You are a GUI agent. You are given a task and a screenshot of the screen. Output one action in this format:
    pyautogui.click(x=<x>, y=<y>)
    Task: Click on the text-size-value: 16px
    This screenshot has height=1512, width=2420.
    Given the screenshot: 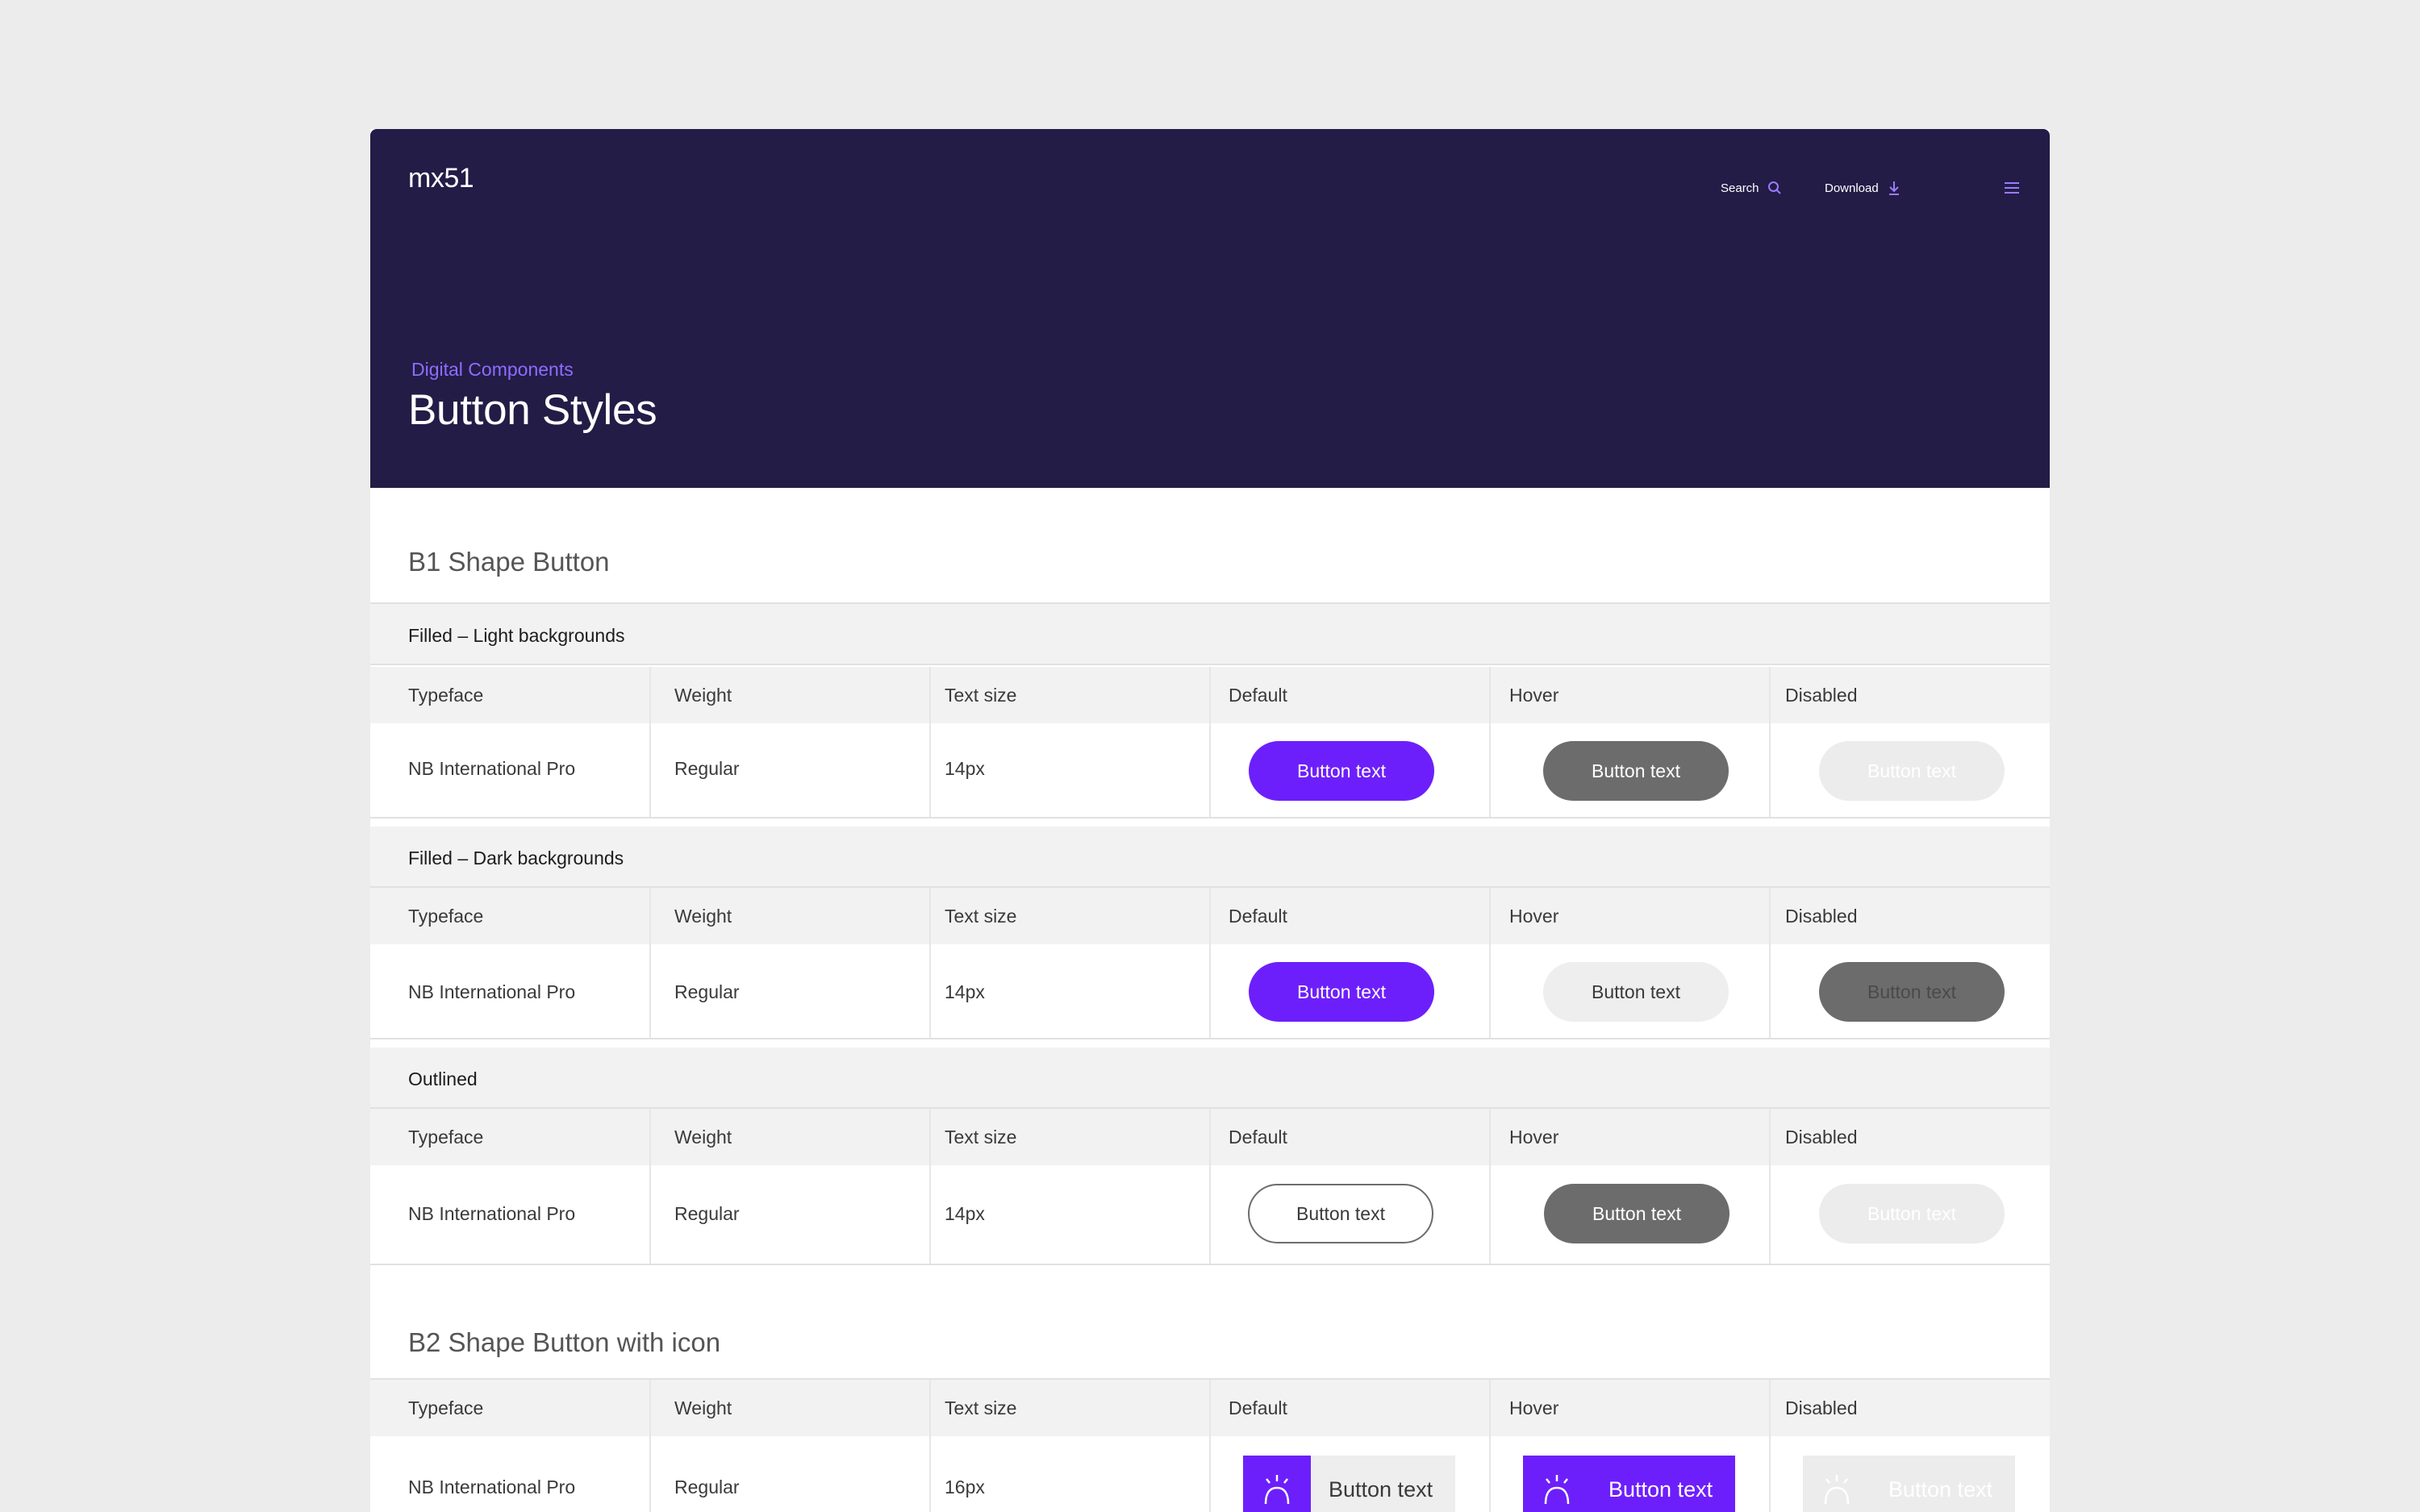 What is the action you would take?
    pyautogui.click(x=965, y=1486)
    